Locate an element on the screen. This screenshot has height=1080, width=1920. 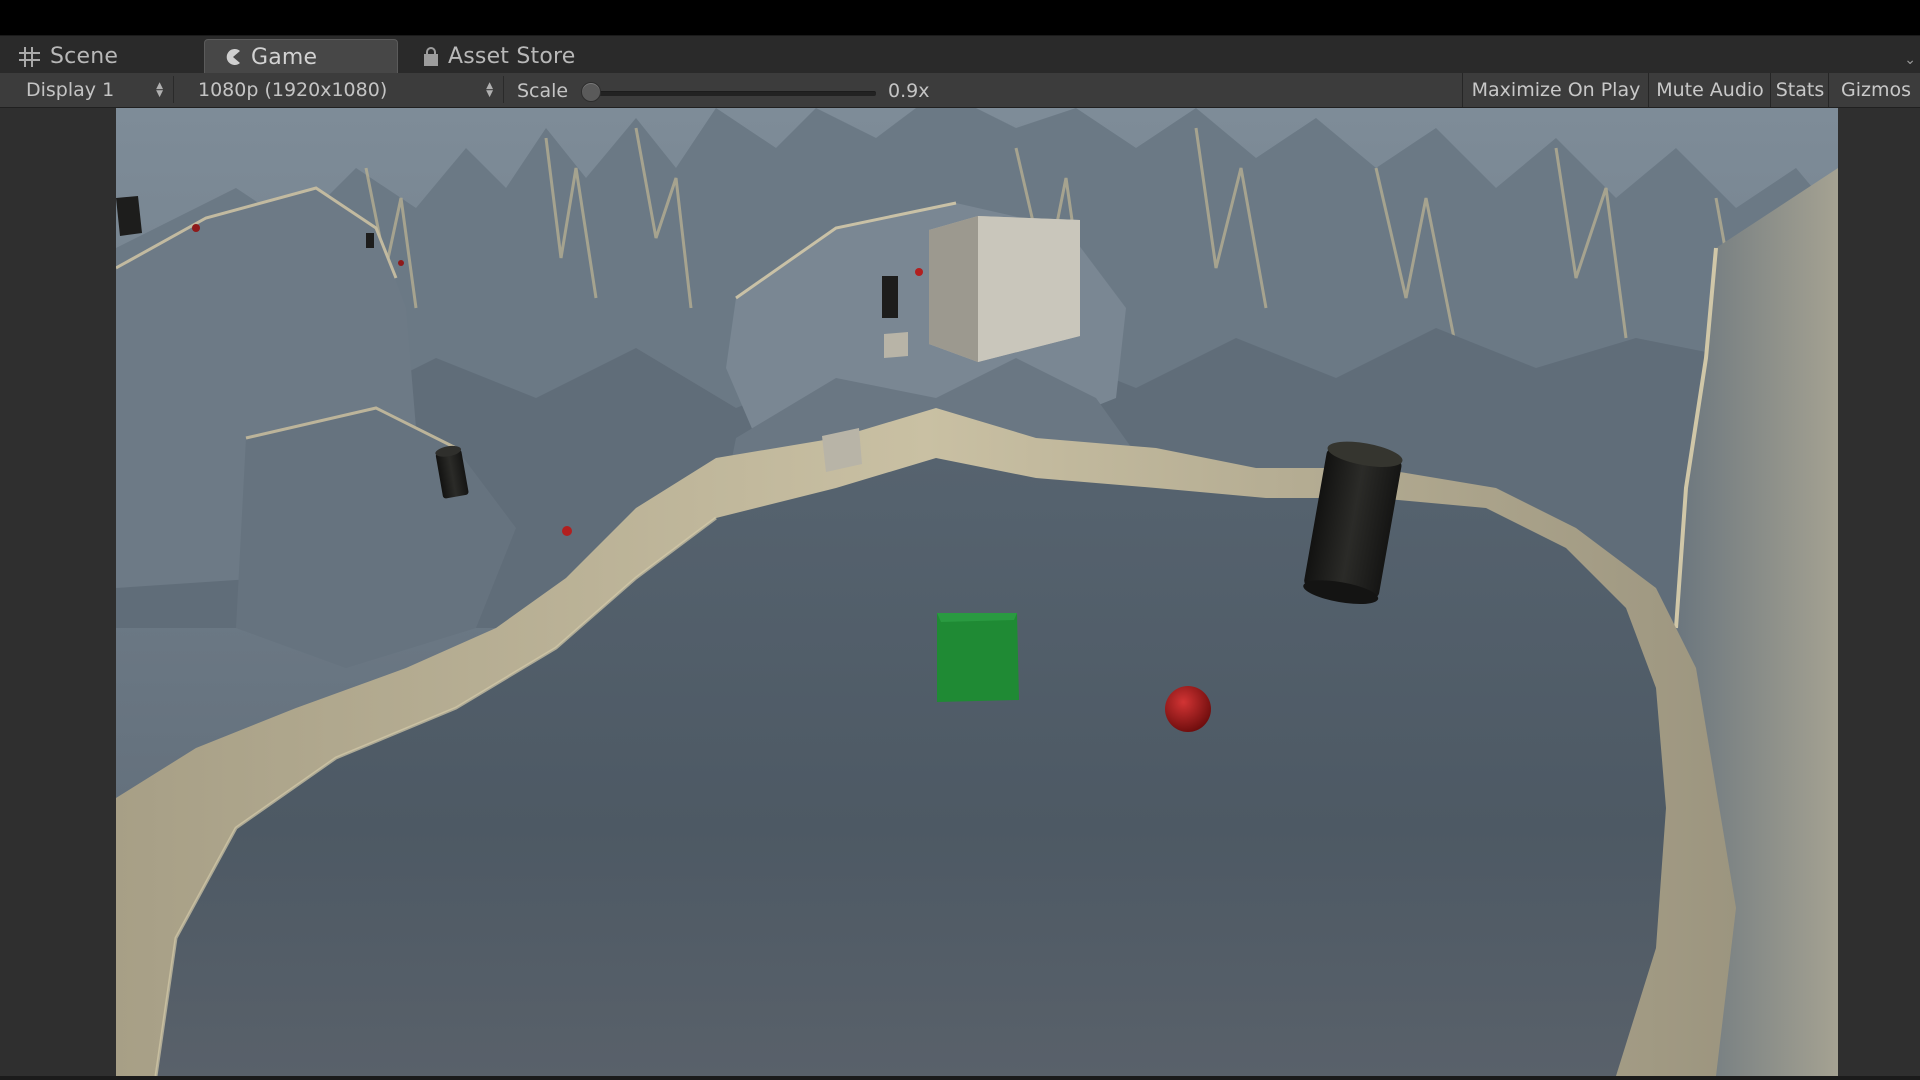
tab-asset-store: Asset Store is located at coordinates (532, 56).